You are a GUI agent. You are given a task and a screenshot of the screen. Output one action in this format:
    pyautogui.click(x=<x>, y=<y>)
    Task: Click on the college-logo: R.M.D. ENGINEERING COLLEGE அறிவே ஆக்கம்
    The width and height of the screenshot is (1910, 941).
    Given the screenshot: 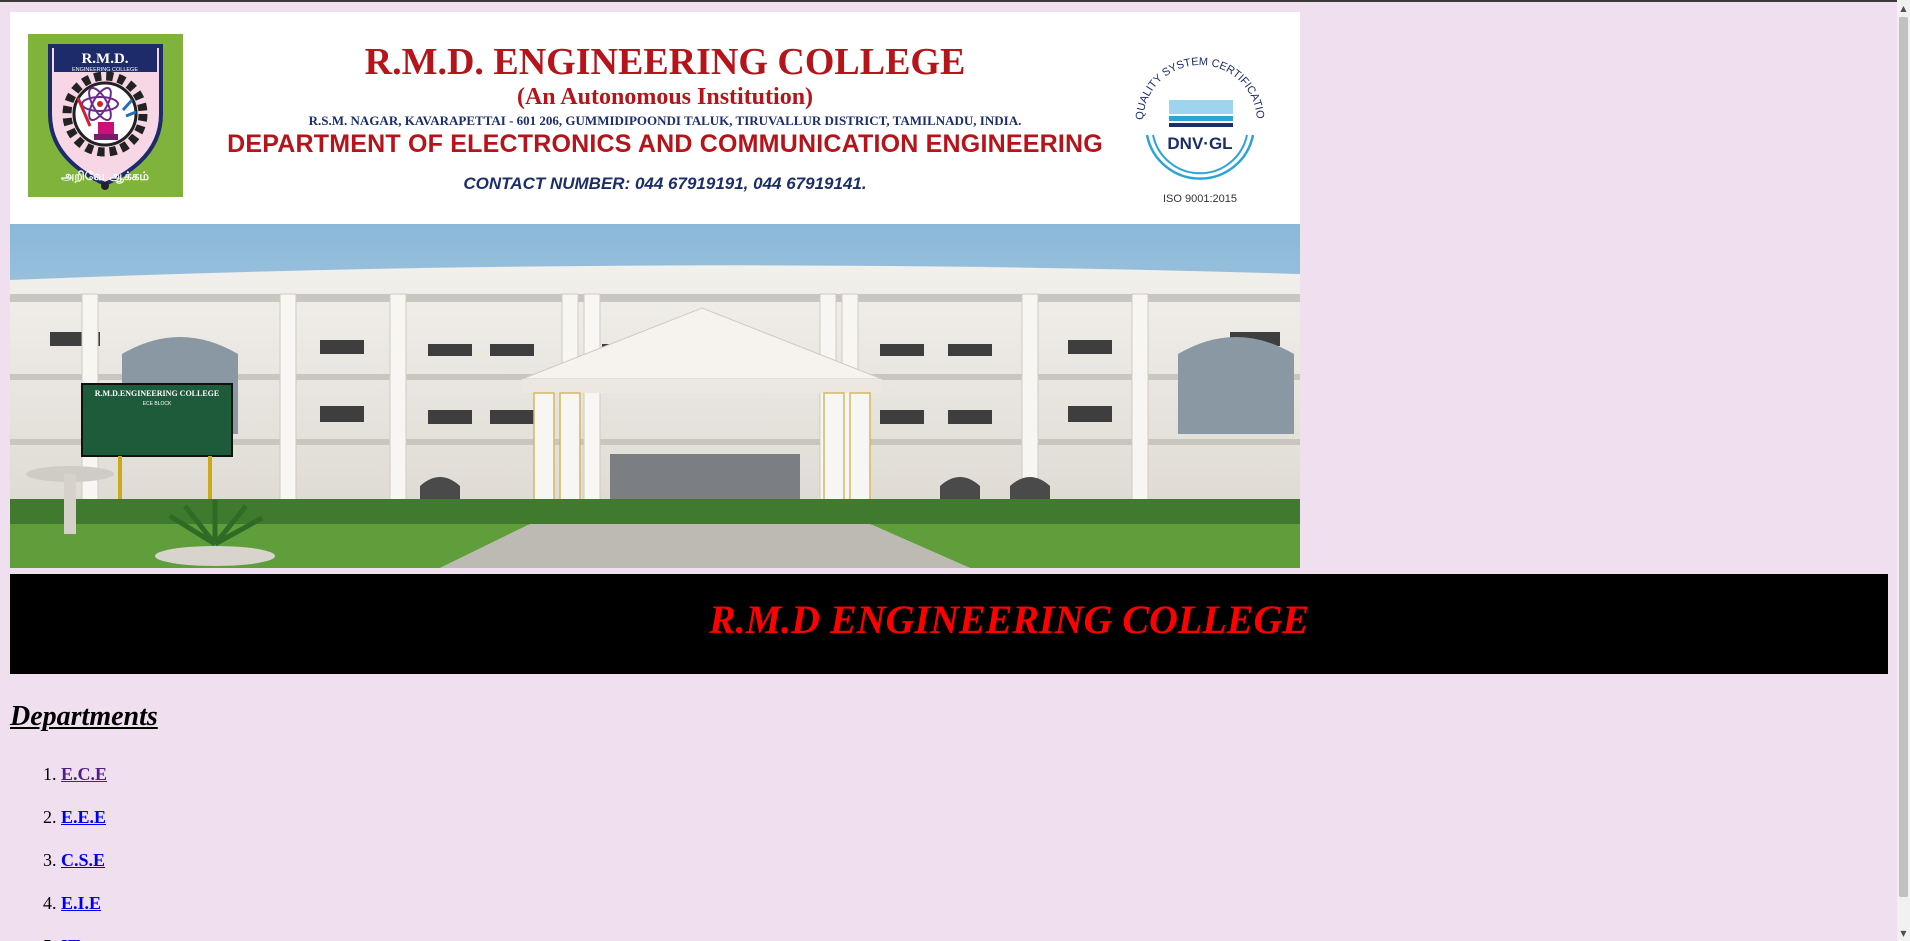 What is the action you would take?
    pyautogui.click(x=105, y=115)
    